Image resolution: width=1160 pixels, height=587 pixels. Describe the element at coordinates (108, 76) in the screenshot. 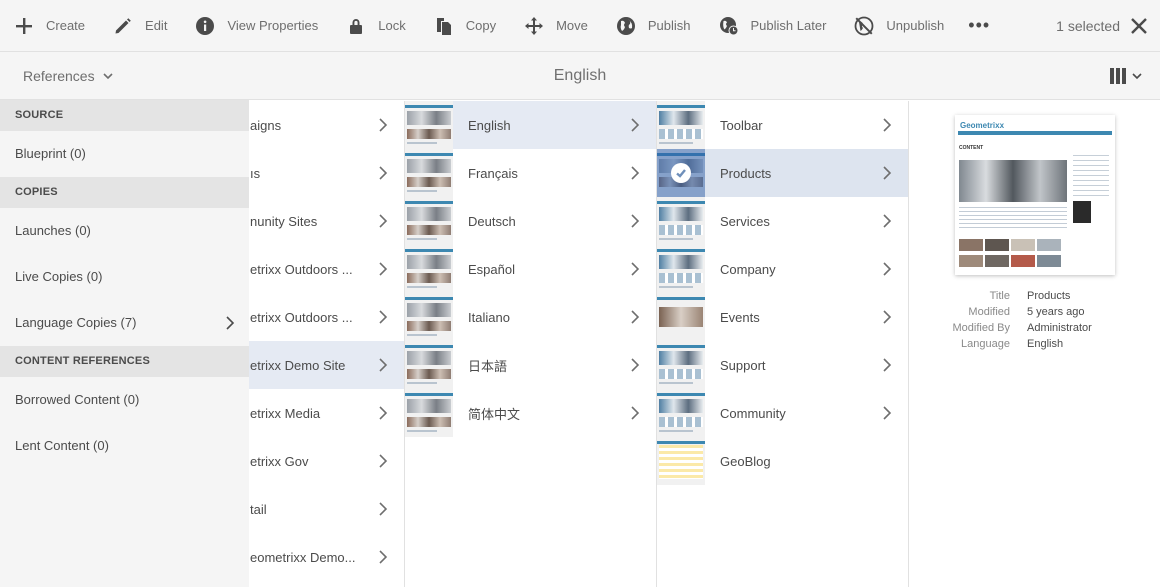

I see `chevron-down-icon` at that location.